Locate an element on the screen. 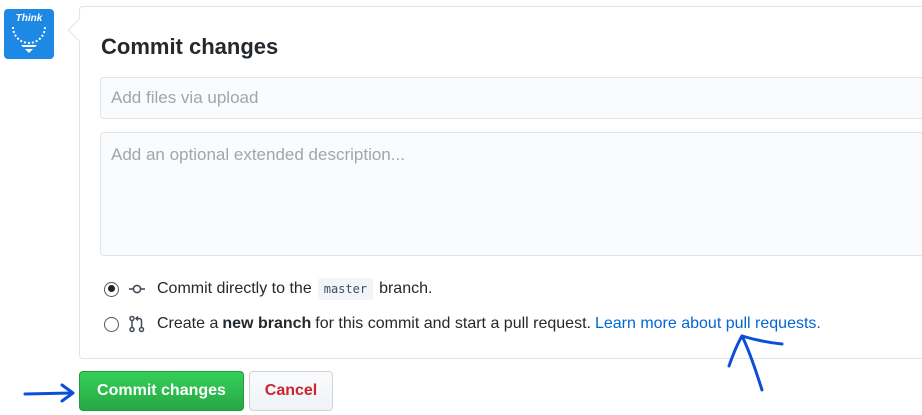 The image size is (922, 415). commit-direct-radio is located at coordinates (111, 289).